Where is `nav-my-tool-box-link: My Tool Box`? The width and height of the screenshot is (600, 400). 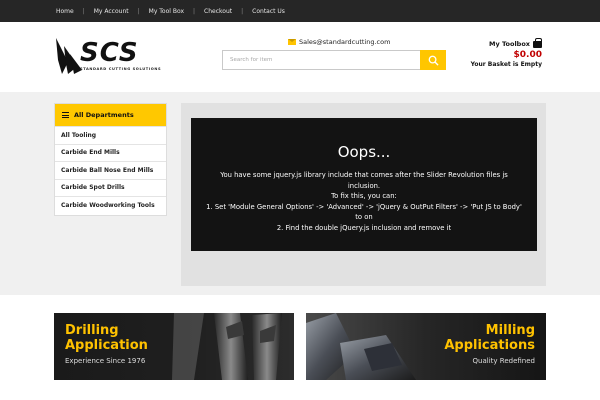 nav-my-tool-box-link: My Tool Box is located at coordinates (166, 11).